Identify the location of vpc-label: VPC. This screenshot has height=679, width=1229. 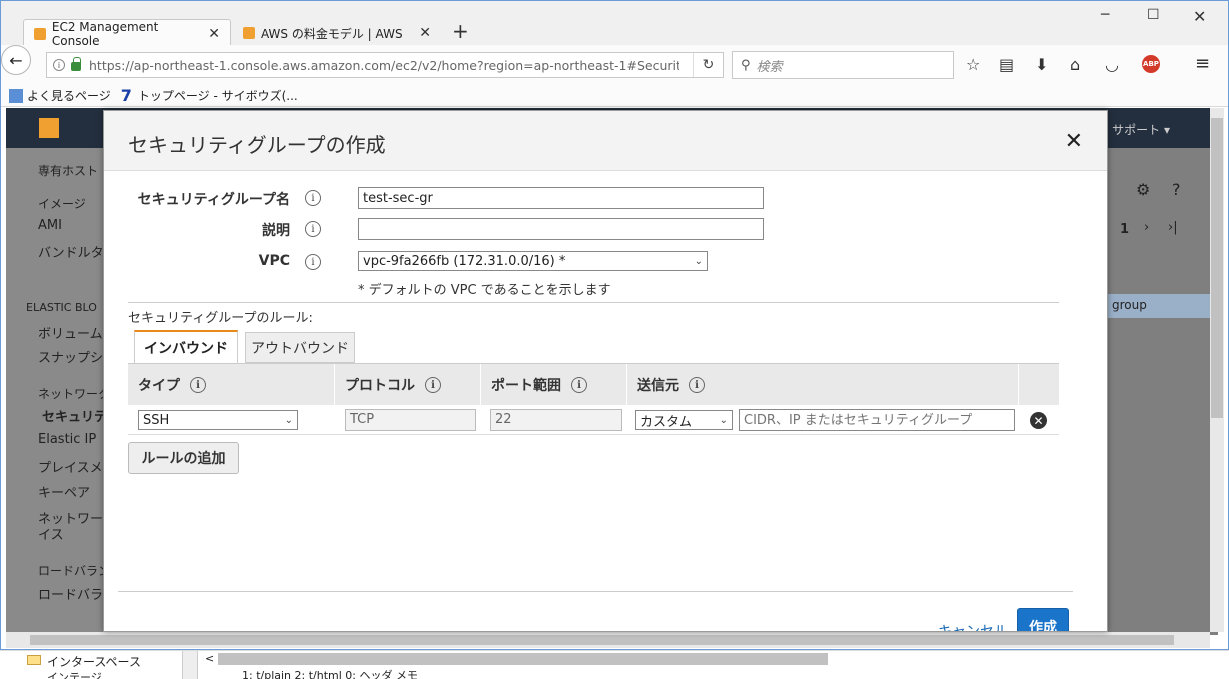
(274, 261).